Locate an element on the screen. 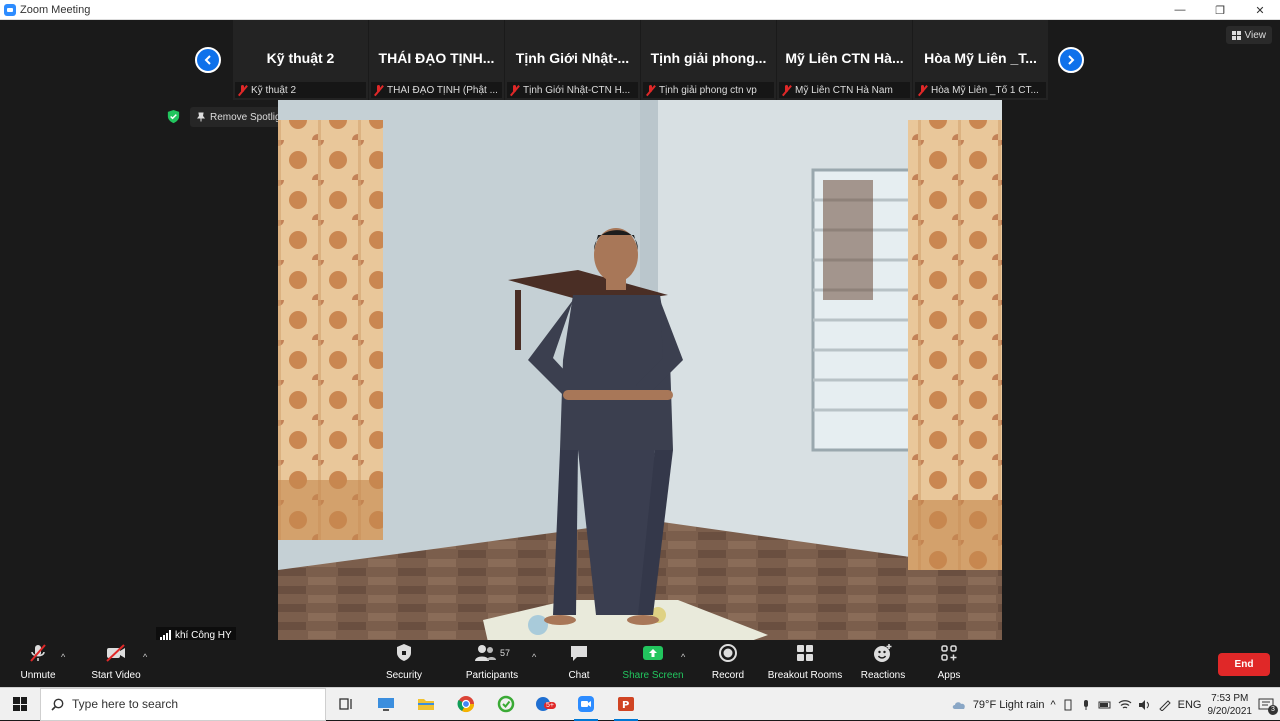 The width and height of the screenshot is (1280, 721). chrome-icon is located at coordinates (466, 704).